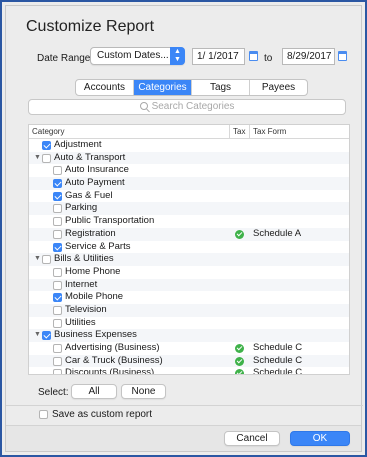 The image size is (367, 457). I want to click on date-range-popup: Custom Dates... ▲ ▼, so click(137, 56).